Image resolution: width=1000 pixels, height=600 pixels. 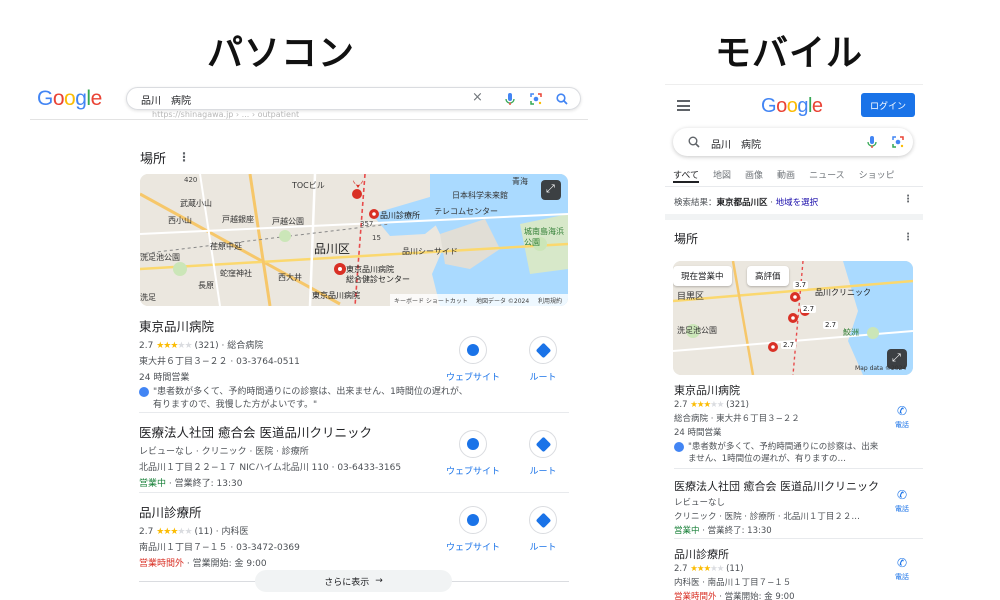 What do you see at coordinates (354, 482) in the screenshot?
I see `open-status-line: 営業中 · 営業終了: 13:30` at bounding box center [354, 482].